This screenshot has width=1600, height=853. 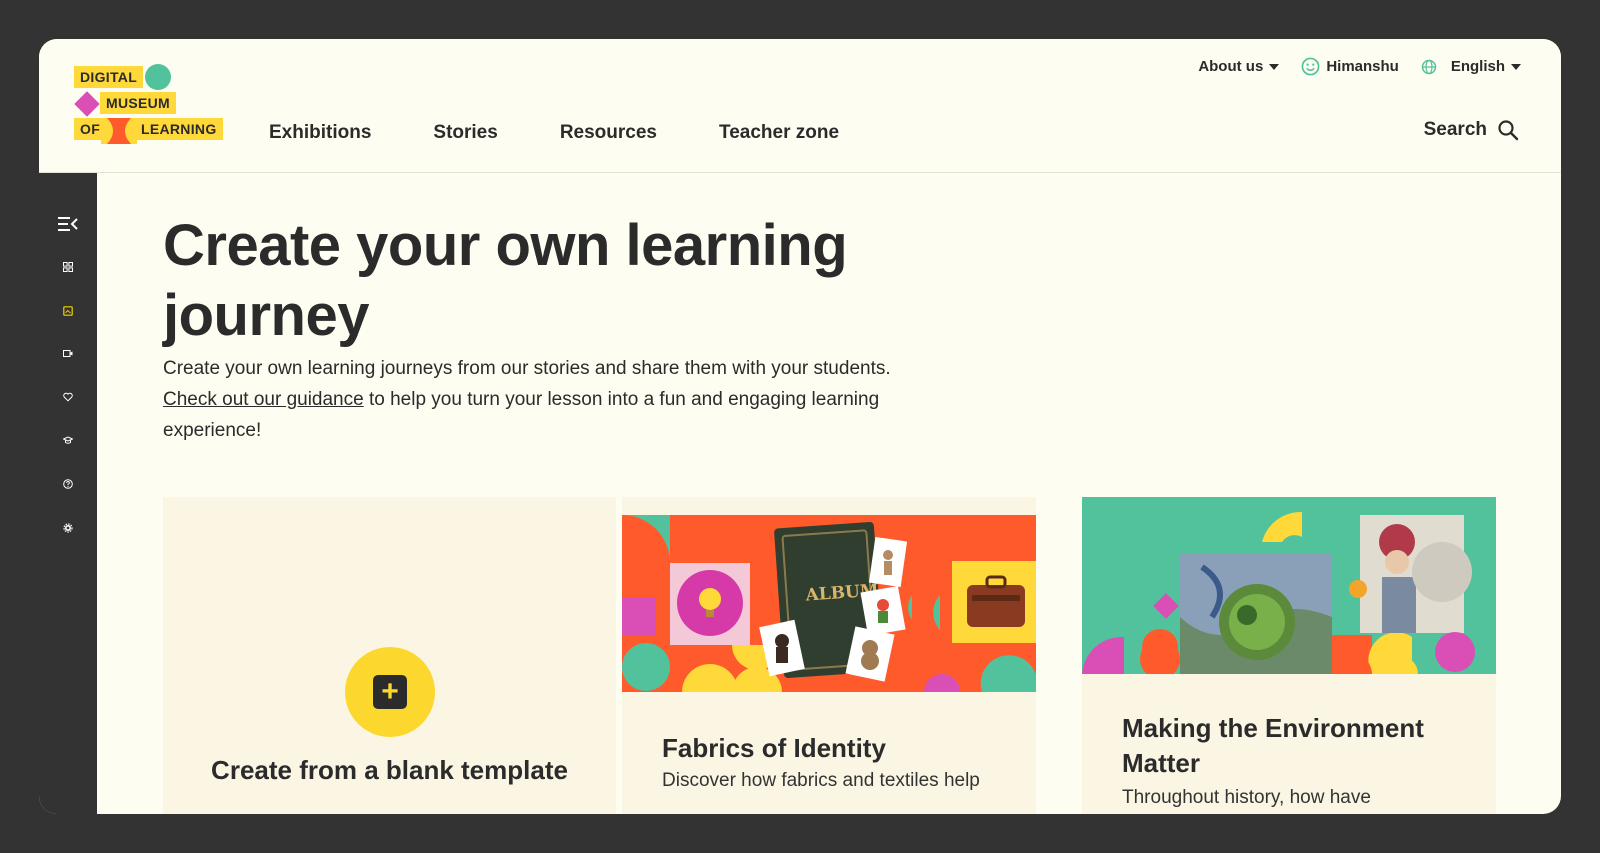 I want to click on plus-icon: +, so click(x=390, y=692).